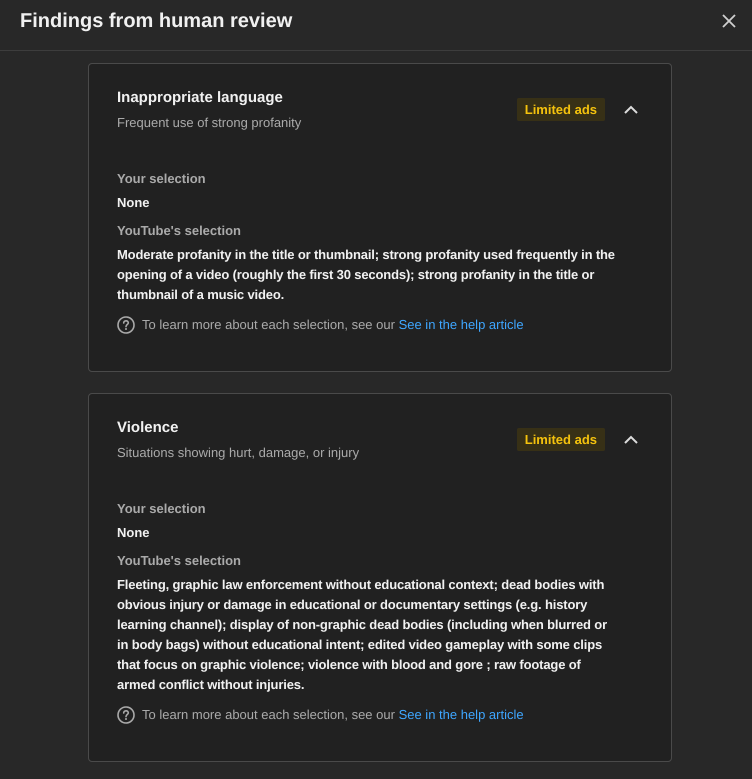 This screenshot has height=779, width=752. What do you see at coordinates (156, 21) in the screenshot?
I see `dialog-title: Findings from human review` at bounding box center [156, 21].